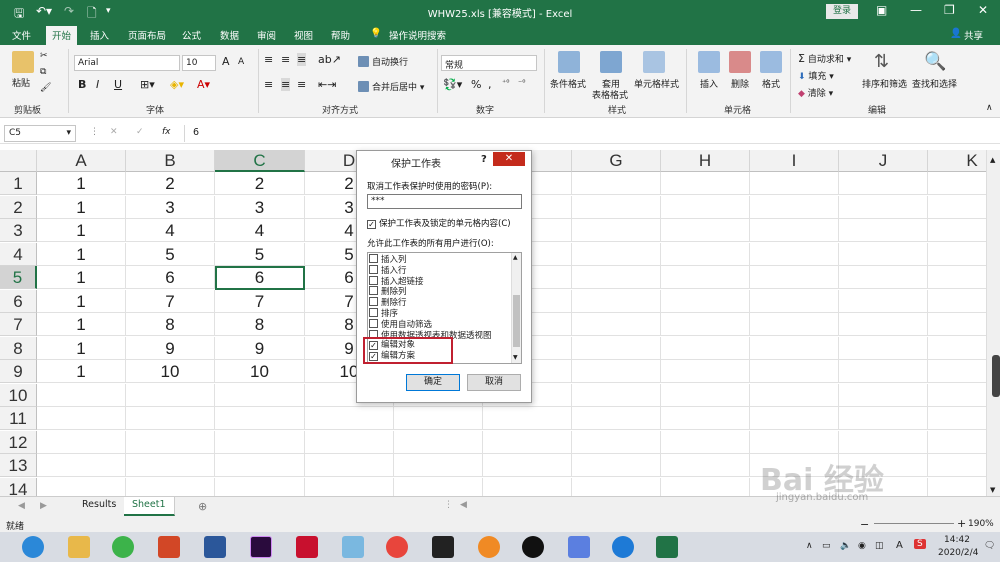 This screenshot has height=562, width=1000. What do you see at coordinates (983, 10) in the screenshot?
I see `close-button: ✕` at bounding box center [983, 10].